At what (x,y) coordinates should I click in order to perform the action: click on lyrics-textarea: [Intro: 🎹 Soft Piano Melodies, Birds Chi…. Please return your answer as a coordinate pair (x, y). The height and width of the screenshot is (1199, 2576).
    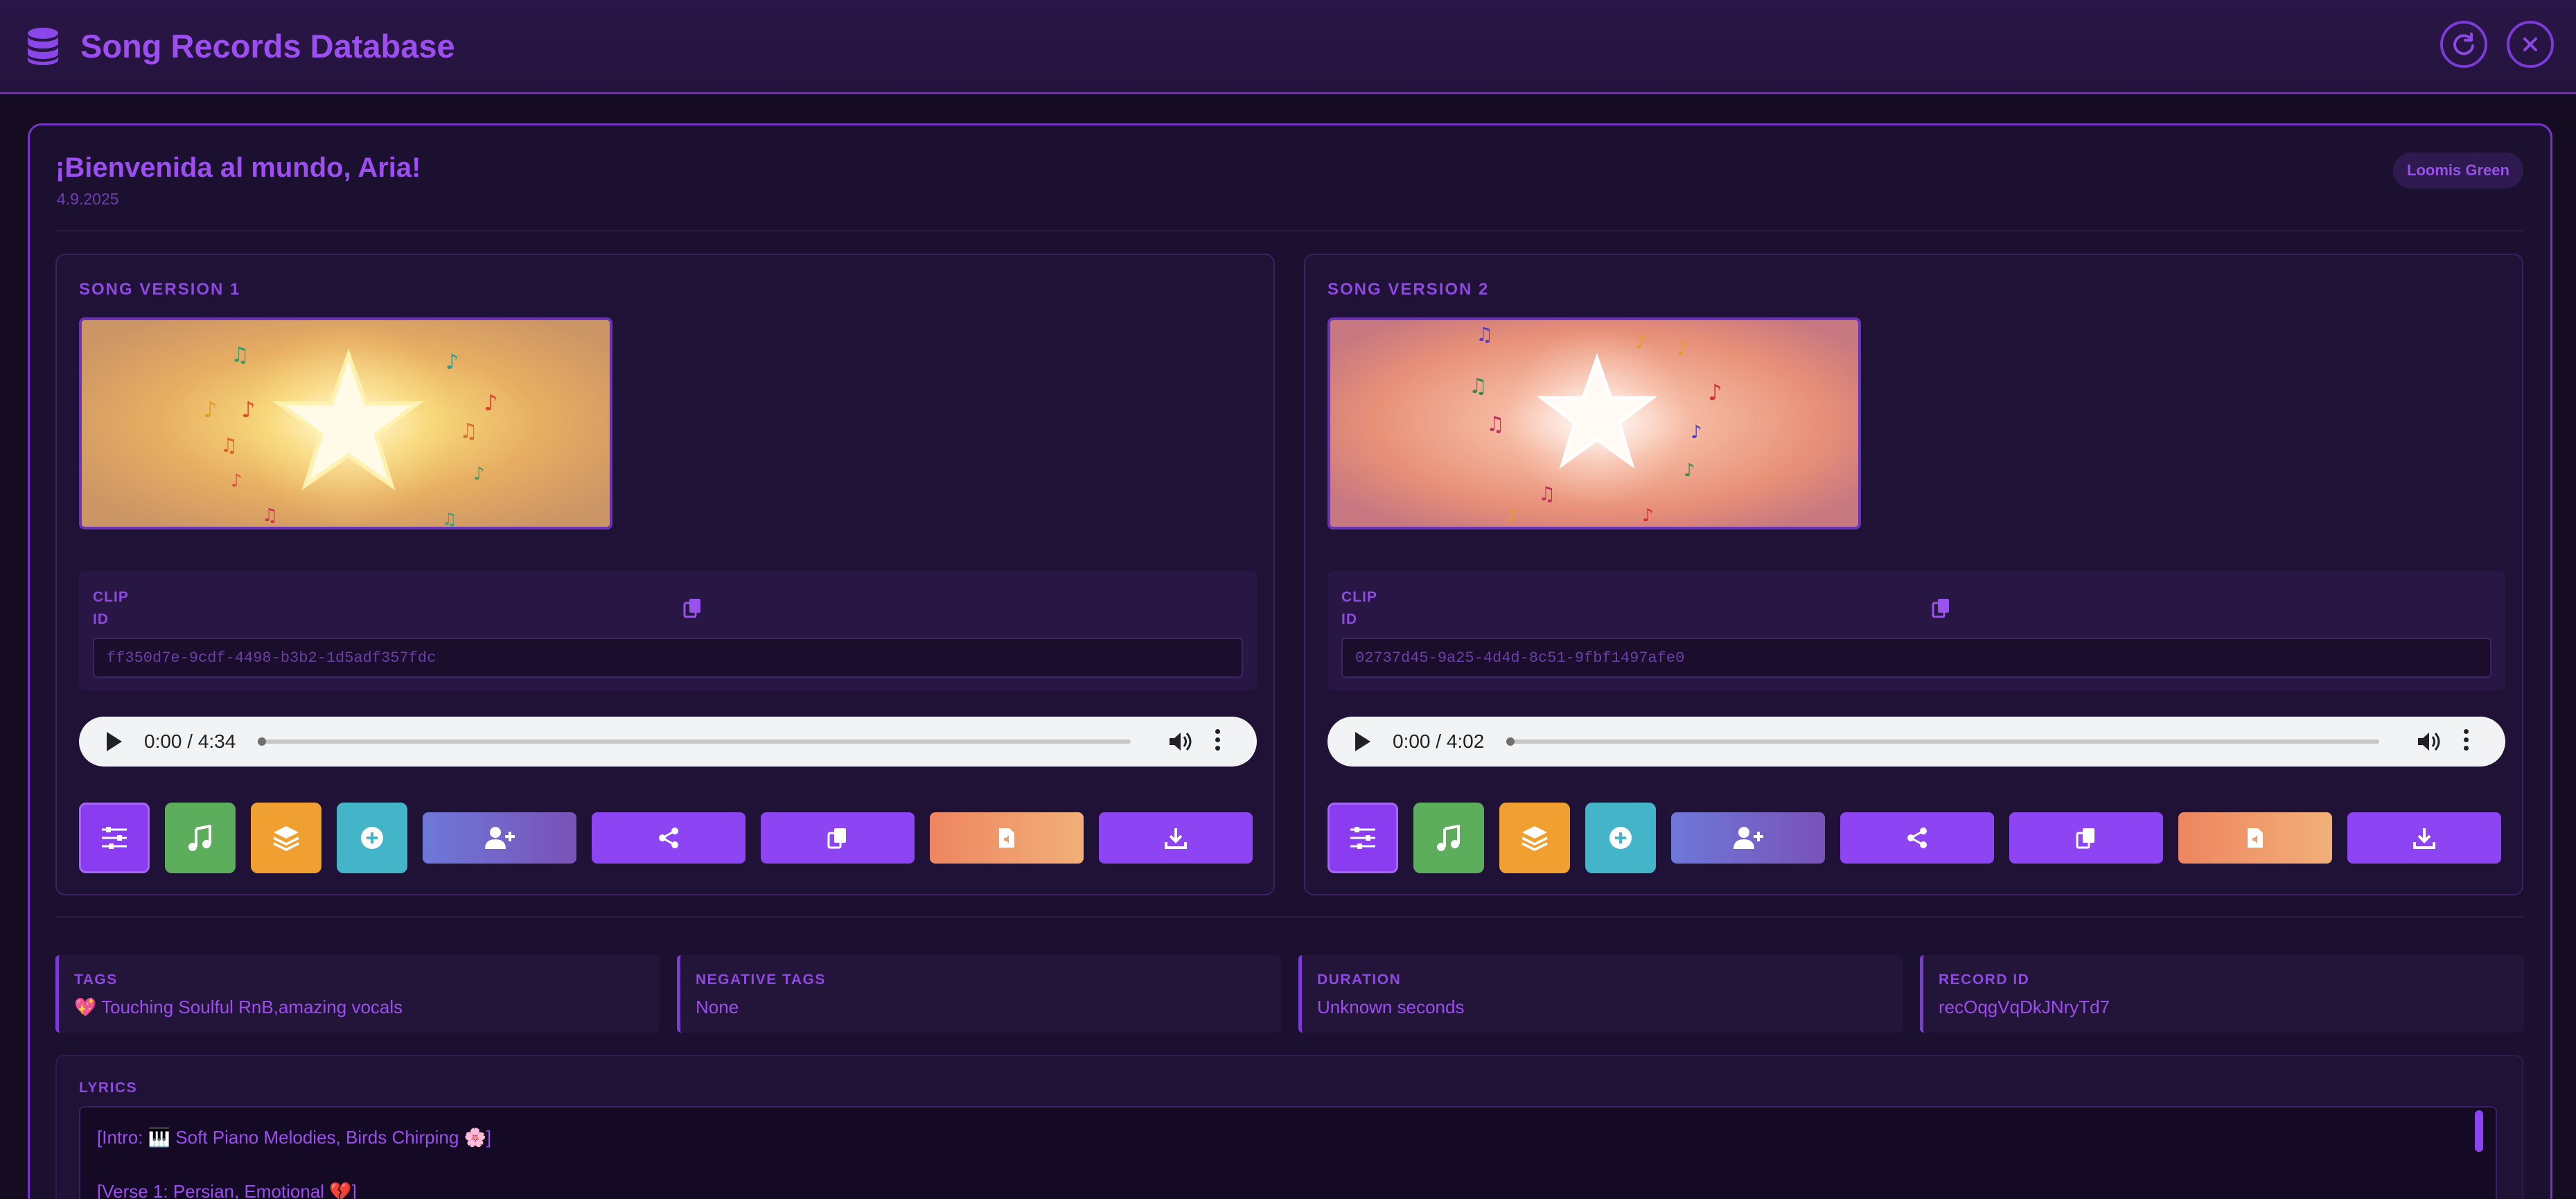
    Looking at the image, I should click on (1288, 1152).